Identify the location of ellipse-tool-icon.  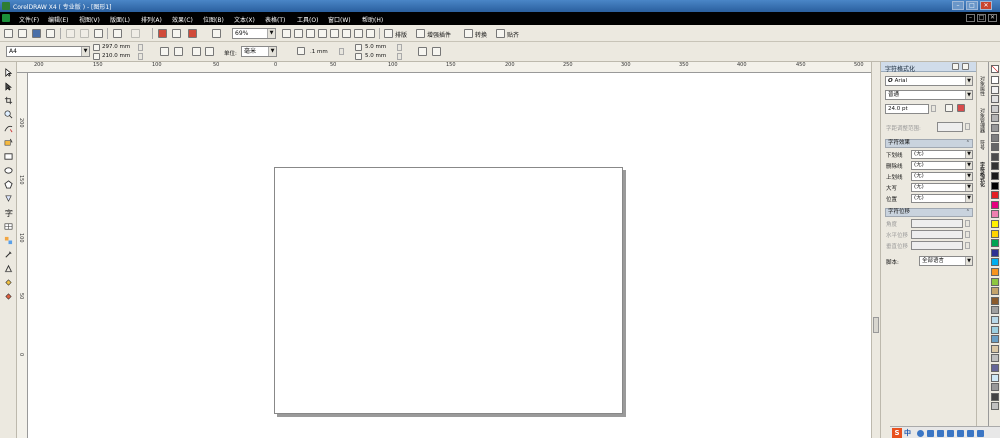
(8, 170).